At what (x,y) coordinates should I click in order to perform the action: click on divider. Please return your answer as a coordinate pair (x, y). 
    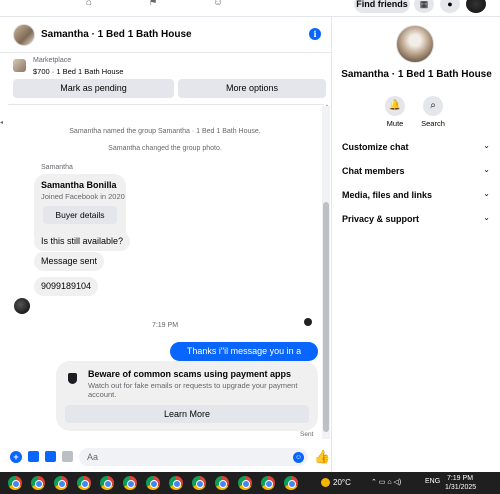
    Looking at the image, I should click on (166, 104).